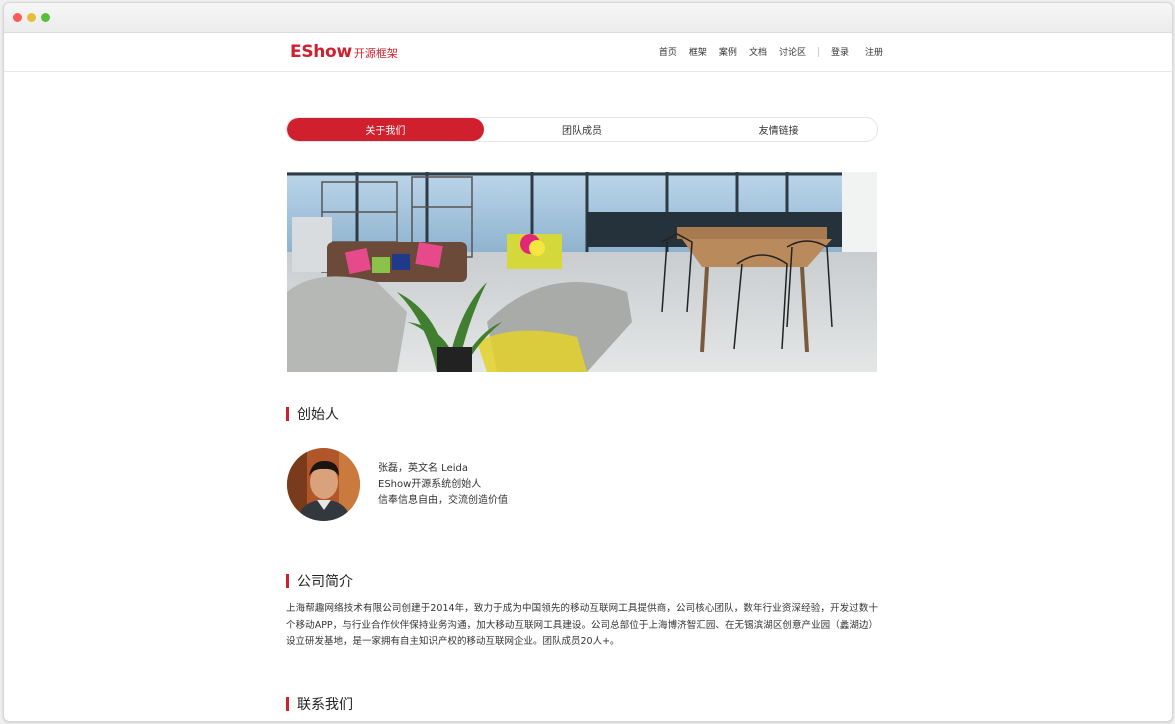 Image resolution: width=1175 pixels, height=724 pixels. I want to click on nav-item-docs: 文档, so click(758, 51).